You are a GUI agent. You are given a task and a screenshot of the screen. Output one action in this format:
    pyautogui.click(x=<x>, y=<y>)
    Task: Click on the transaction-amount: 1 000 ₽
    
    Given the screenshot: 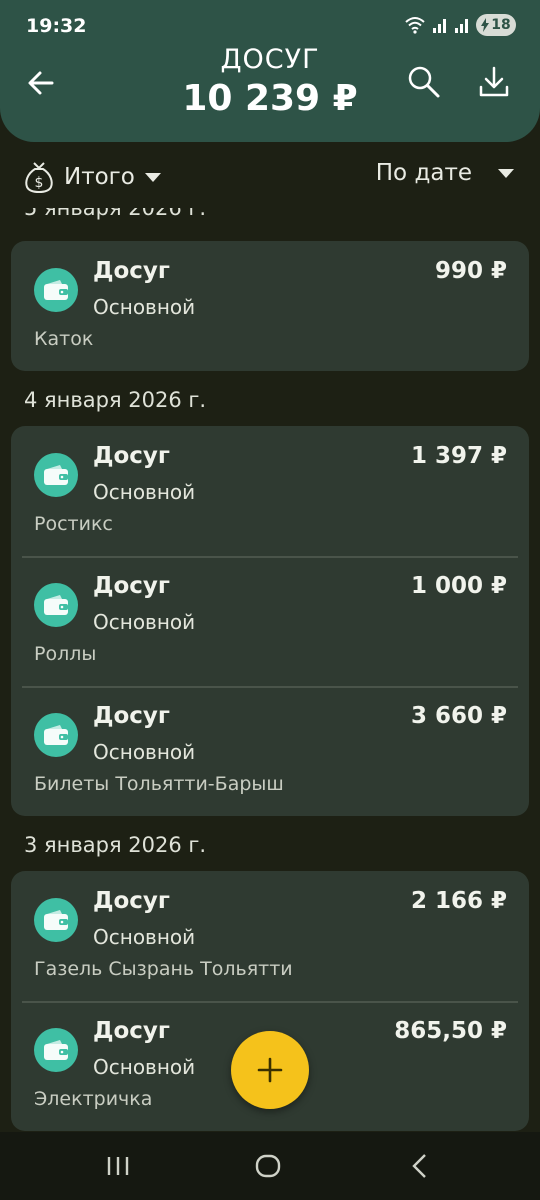 What is the action you would take?
    pyautogui.click(x=458, y=586)
    